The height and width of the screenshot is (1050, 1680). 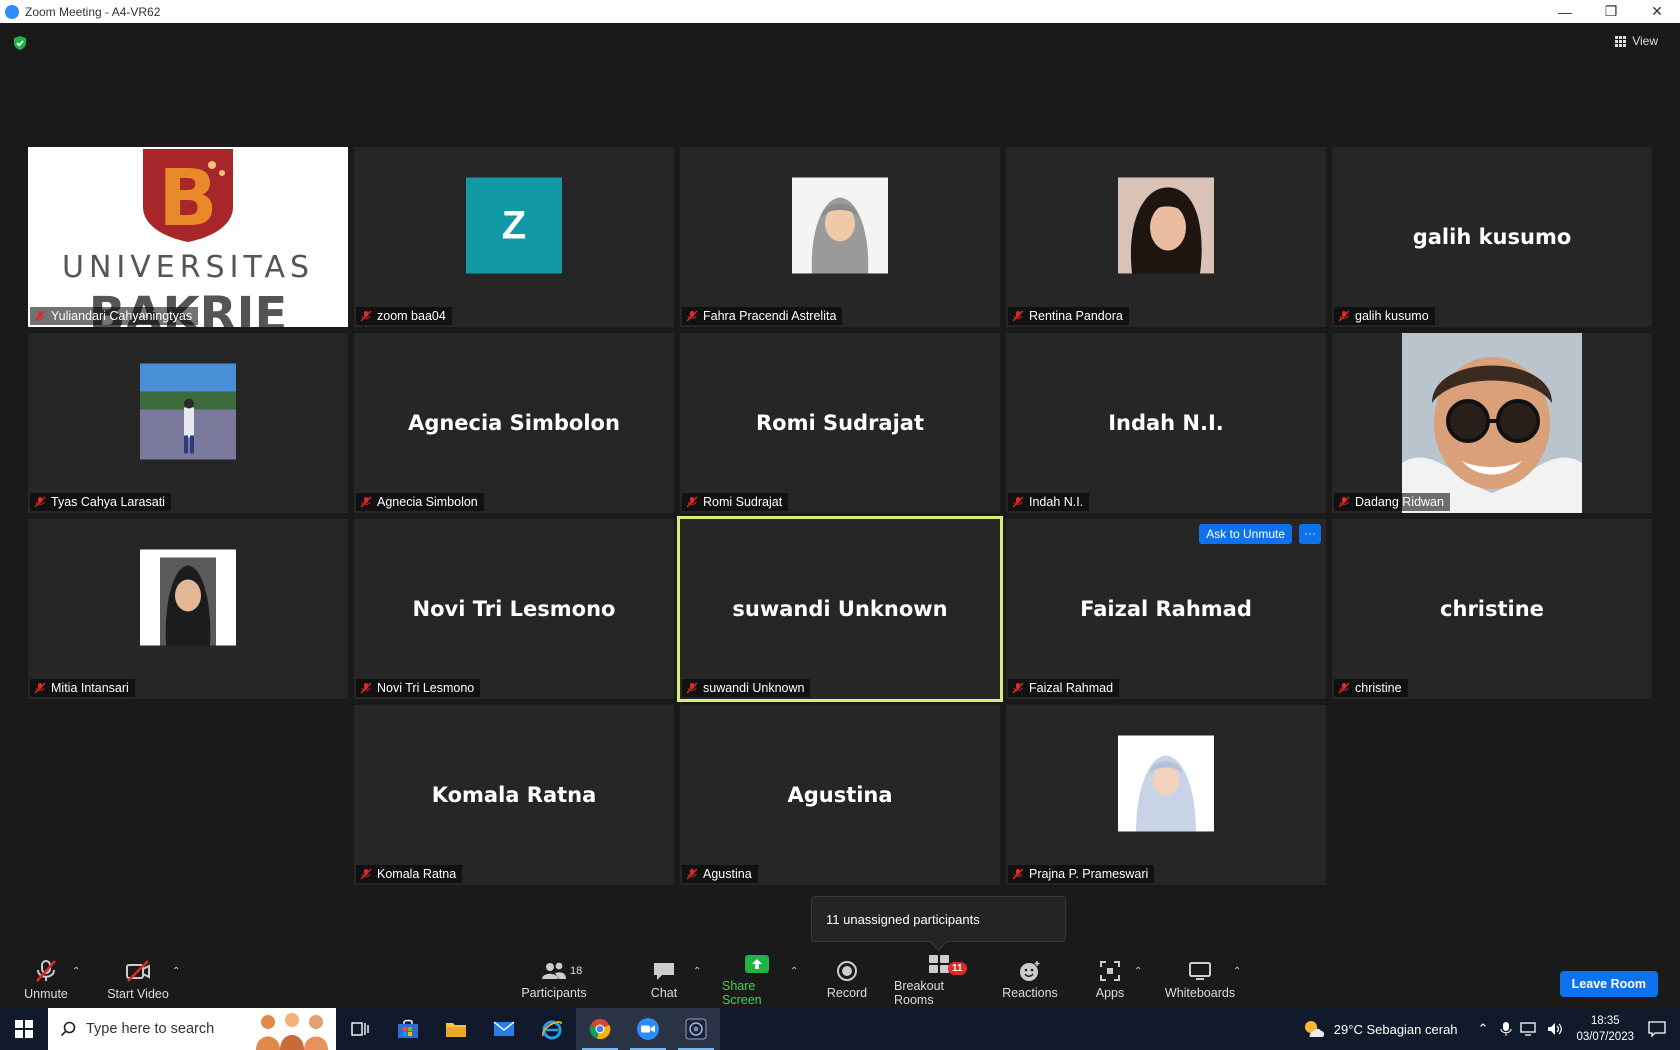 I want to click on network-icon, so click(x=1529, y=1029).